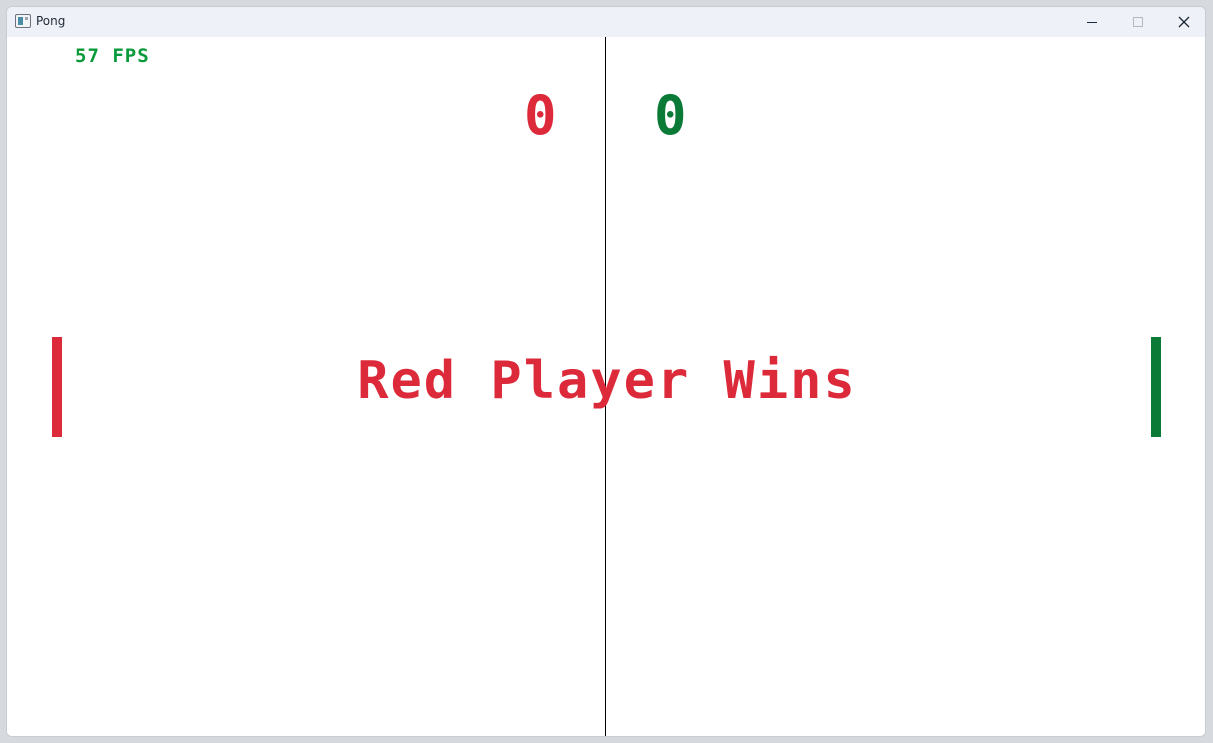 Image resolution: width=1213 pixels, height=743 pixels. Describe the element at coordinates (607, 381) in the screenshot. I see `winner-message: Red Player Wins` at that location.